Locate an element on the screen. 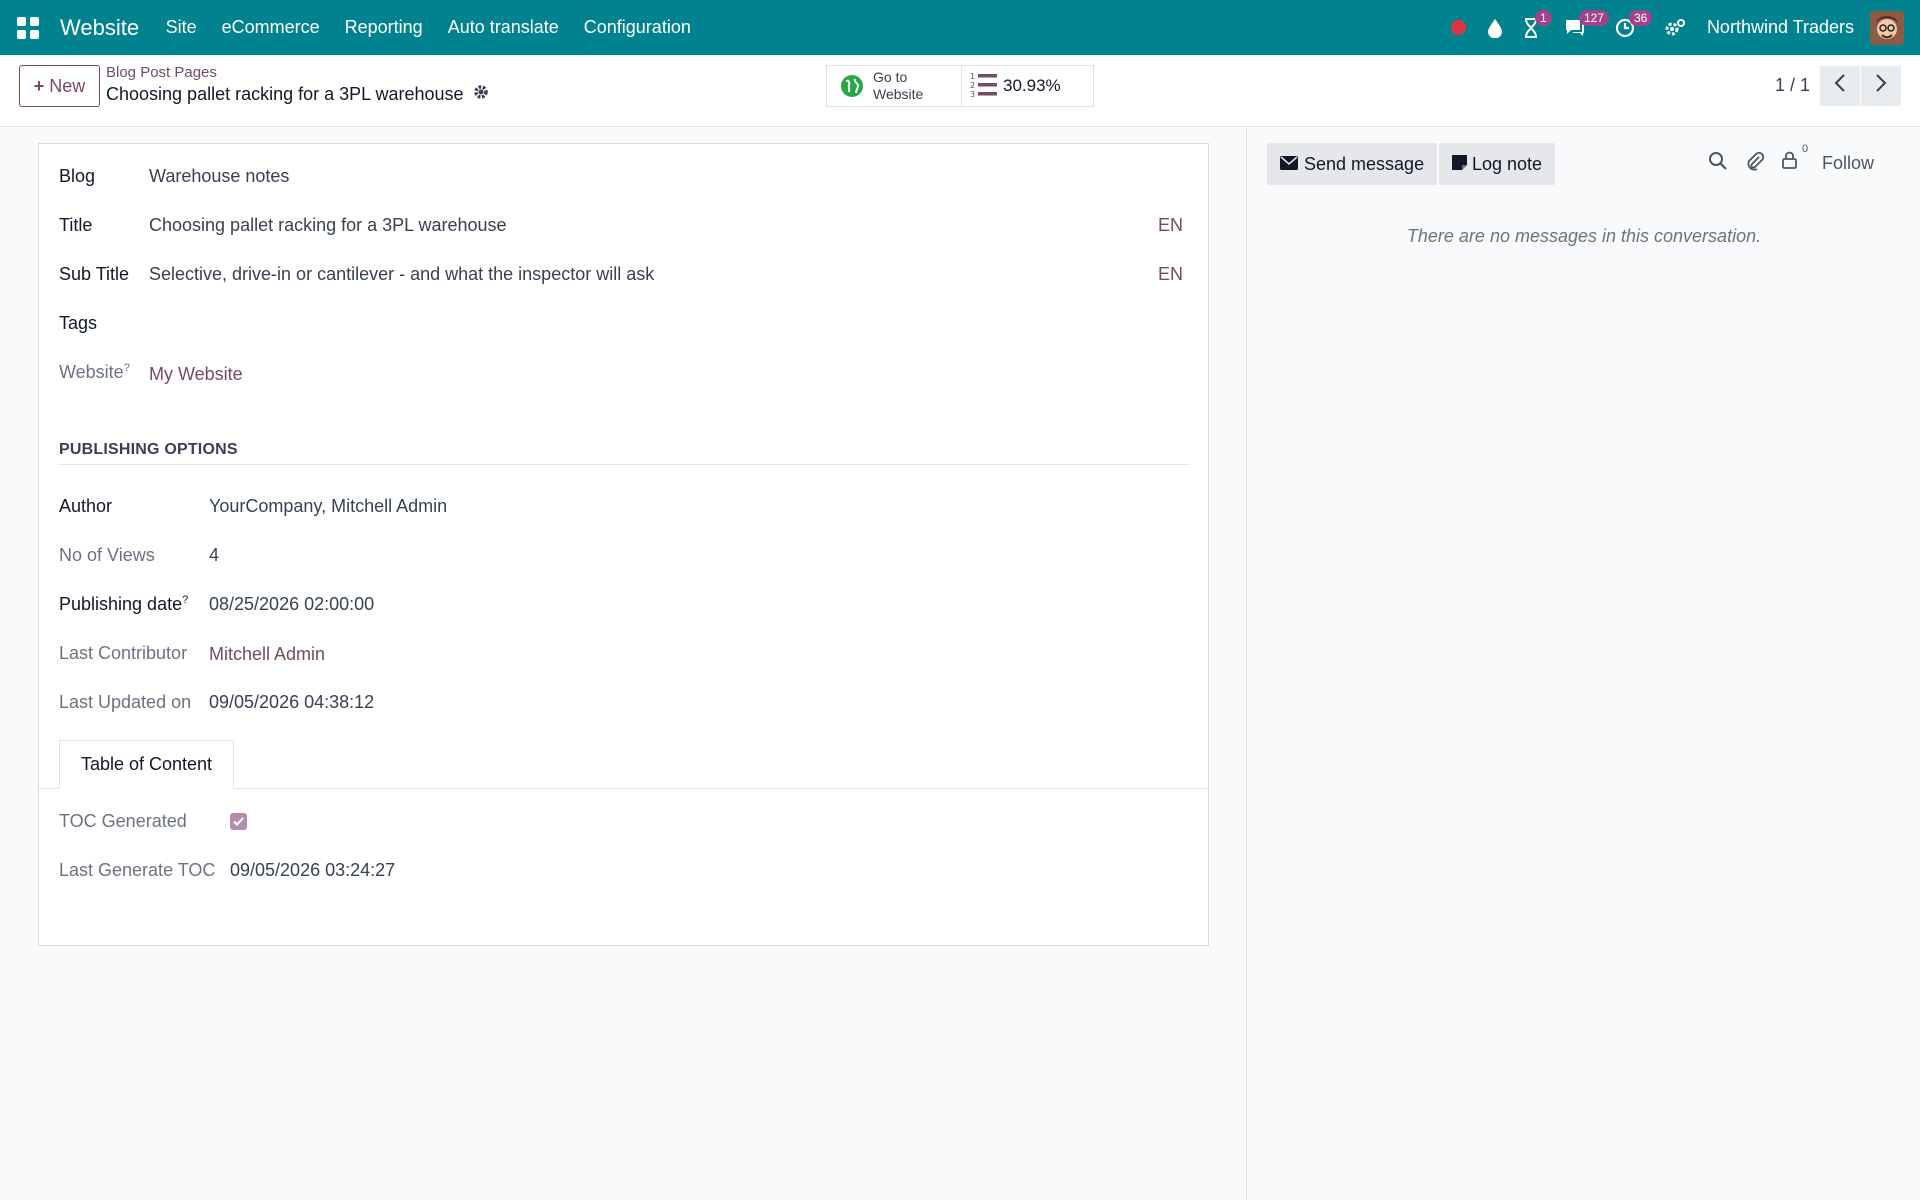  clock-icon: 36 is located at coordinates (1630, 27).